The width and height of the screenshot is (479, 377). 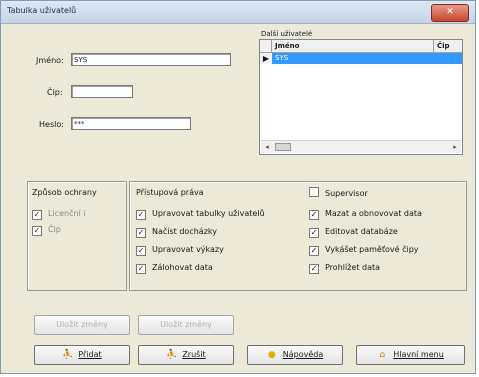 I want to click on title-bar: Tabulka uživatelů ✕, so click(x=238, y=12).